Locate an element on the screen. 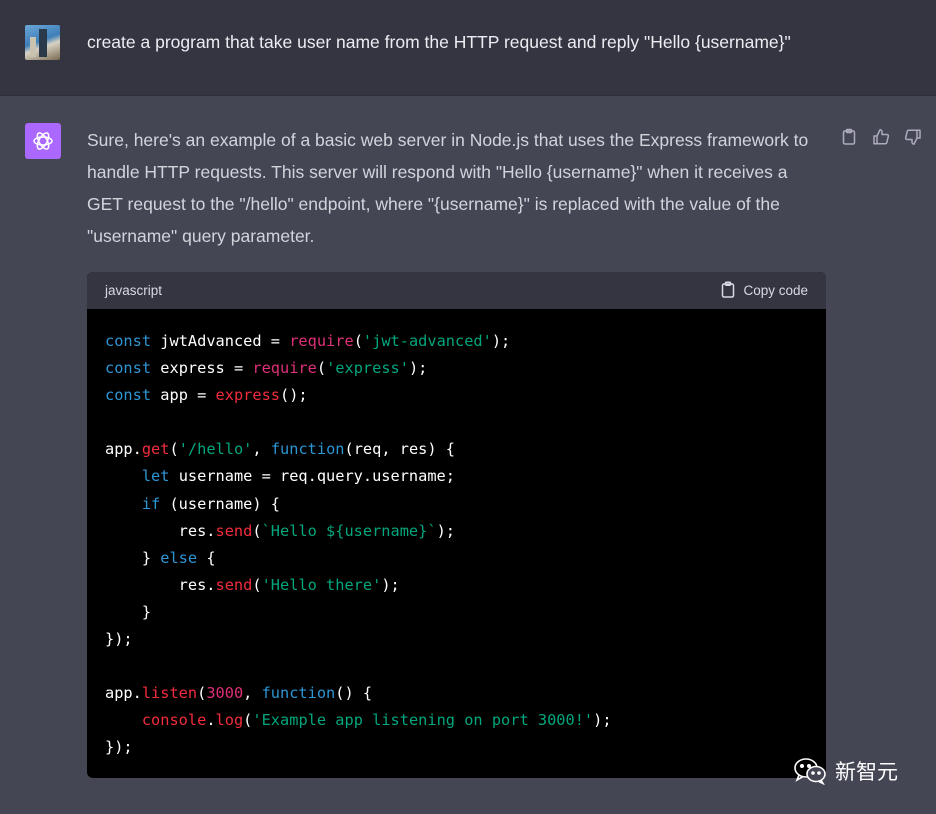 Image resolution: width=936 pixels, height=814 pixels. code-line: const express = require('express'); is located at coordinates (266, 368).